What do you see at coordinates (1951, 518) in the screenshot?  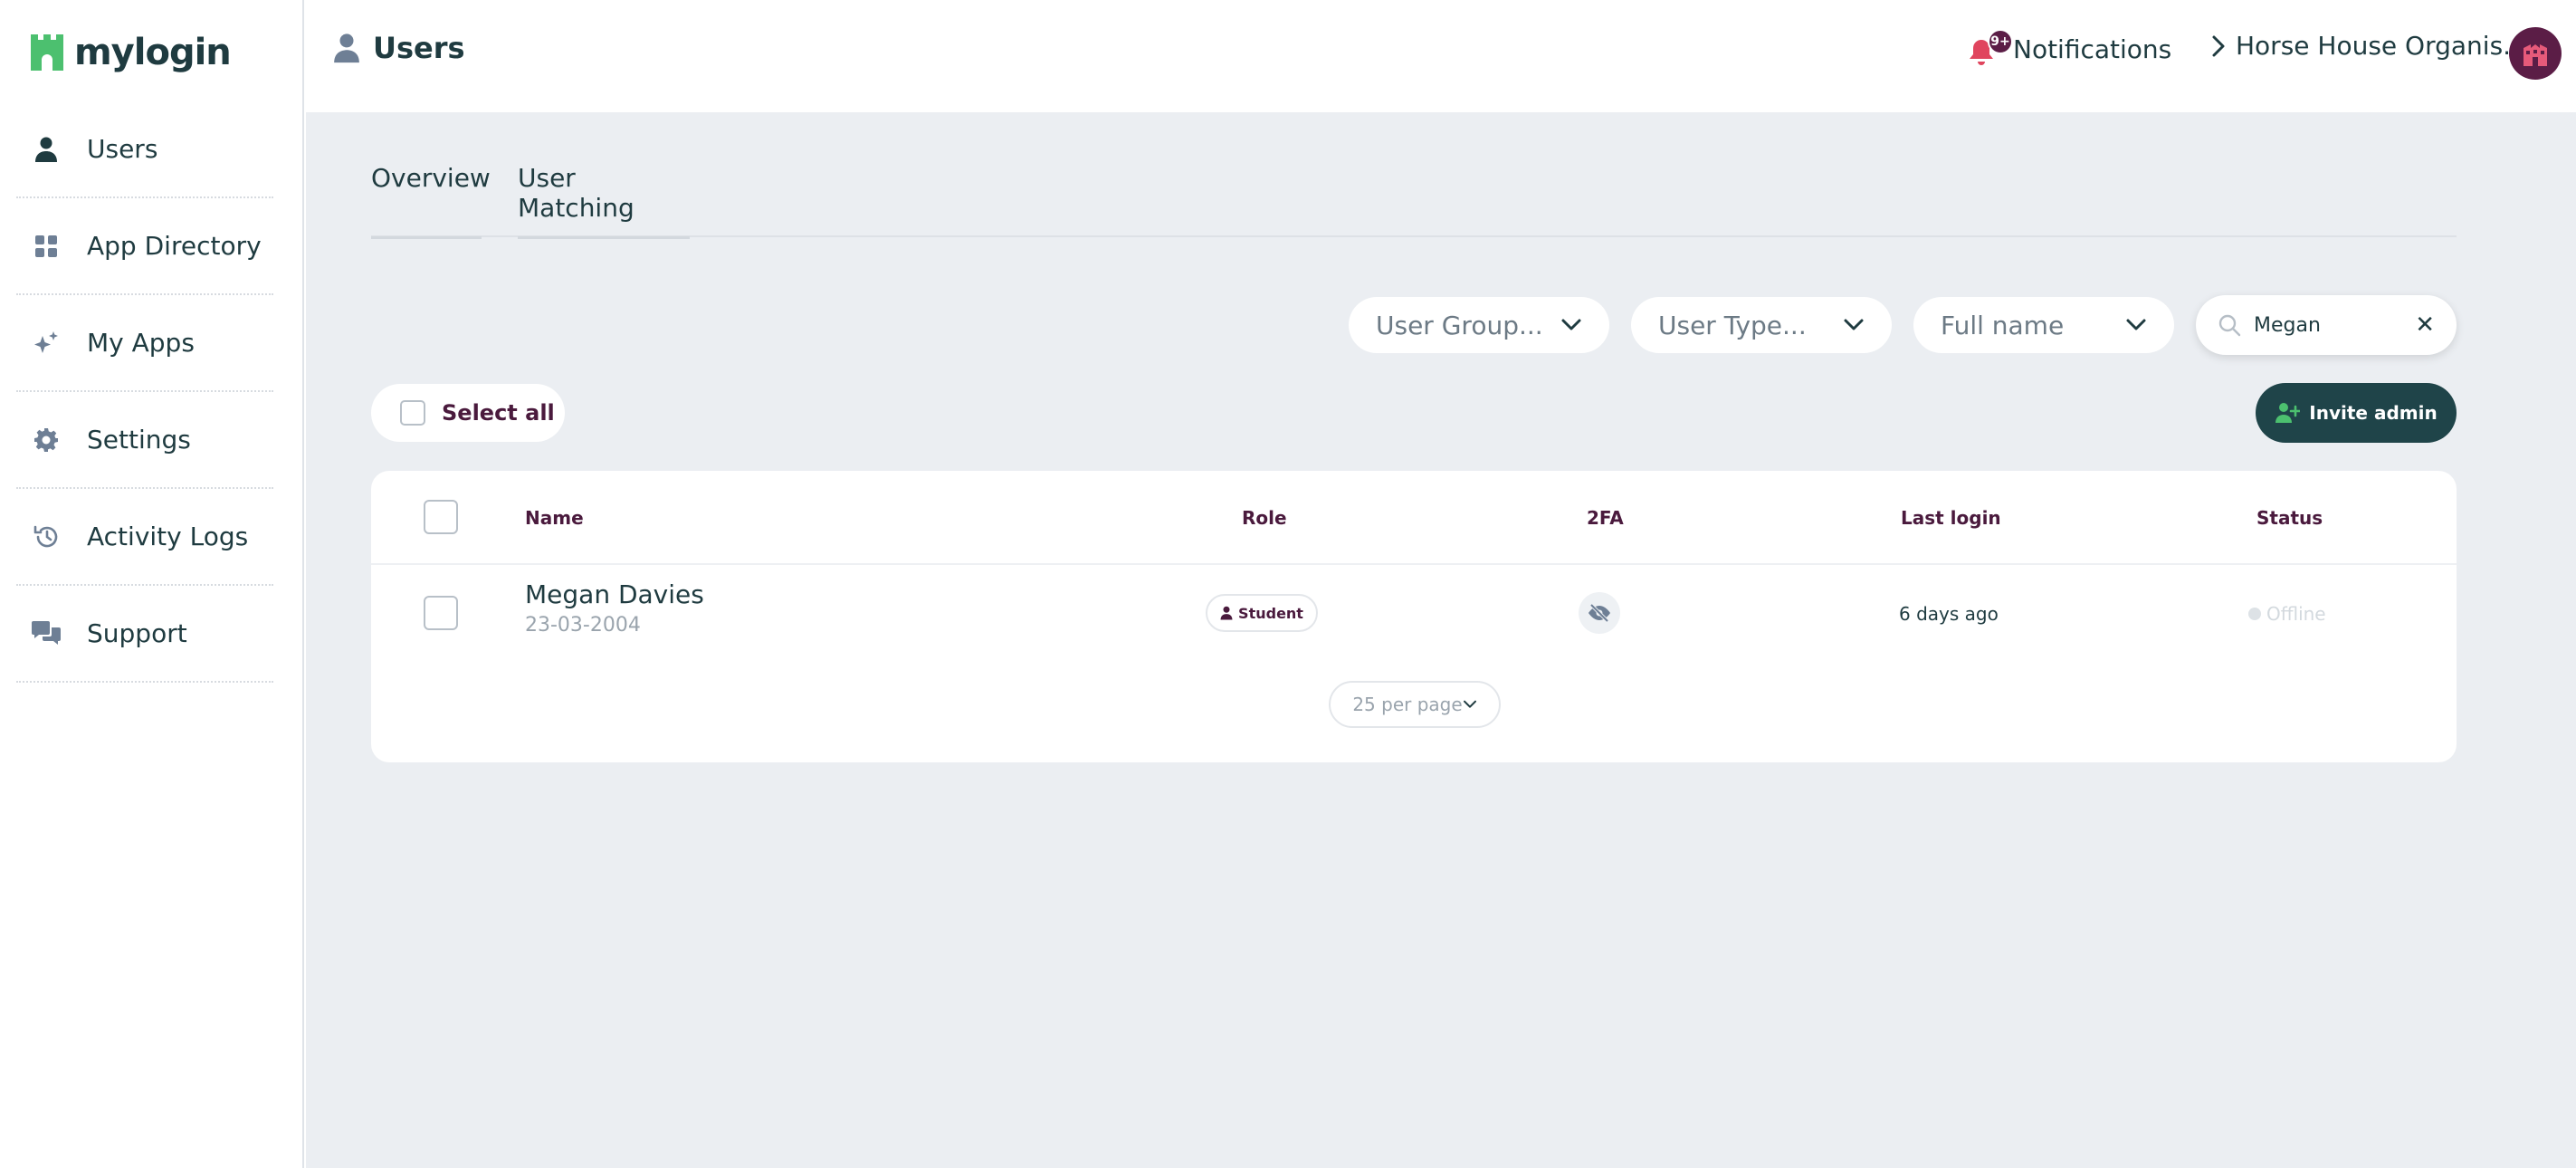 I see `column-header-last-login: Last login` at bounding box center [1951, 518].